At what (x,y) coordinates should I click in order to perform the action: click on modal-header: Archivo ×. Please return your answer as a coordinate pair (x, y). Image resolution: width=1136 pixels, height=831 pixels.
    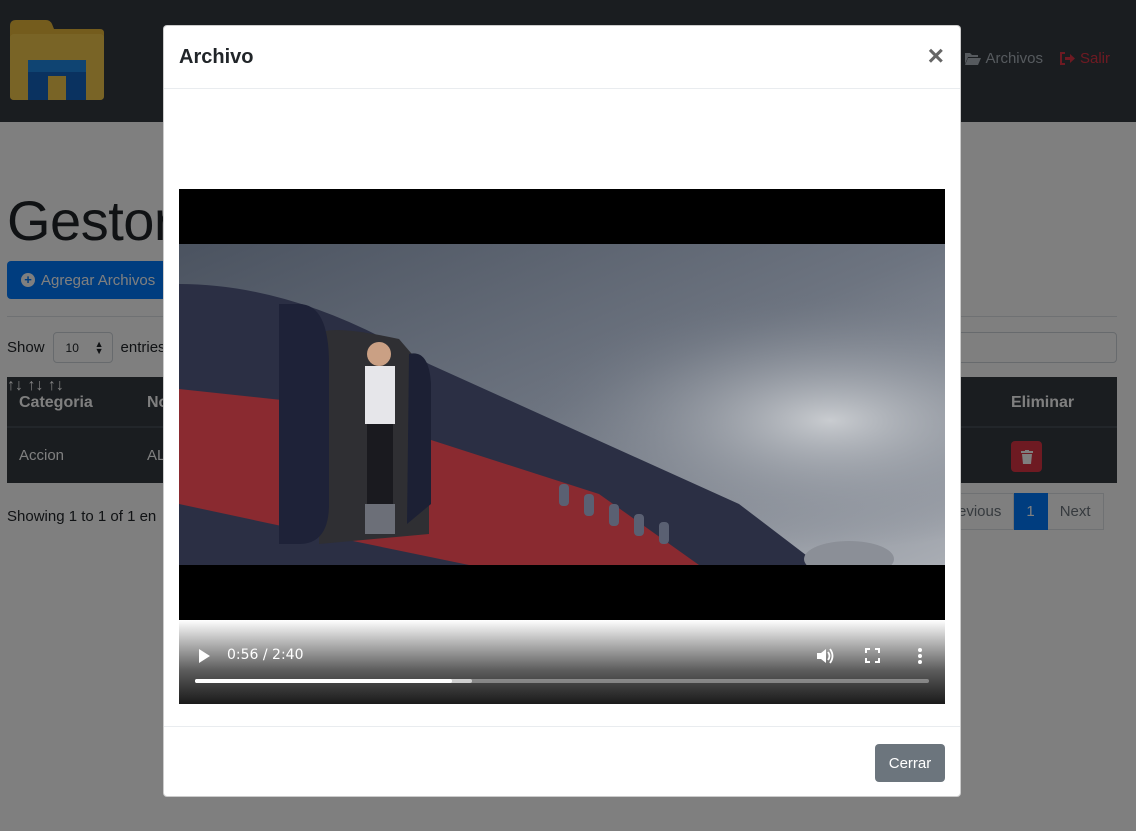
    Looking at the image, I should click on (562, 57).